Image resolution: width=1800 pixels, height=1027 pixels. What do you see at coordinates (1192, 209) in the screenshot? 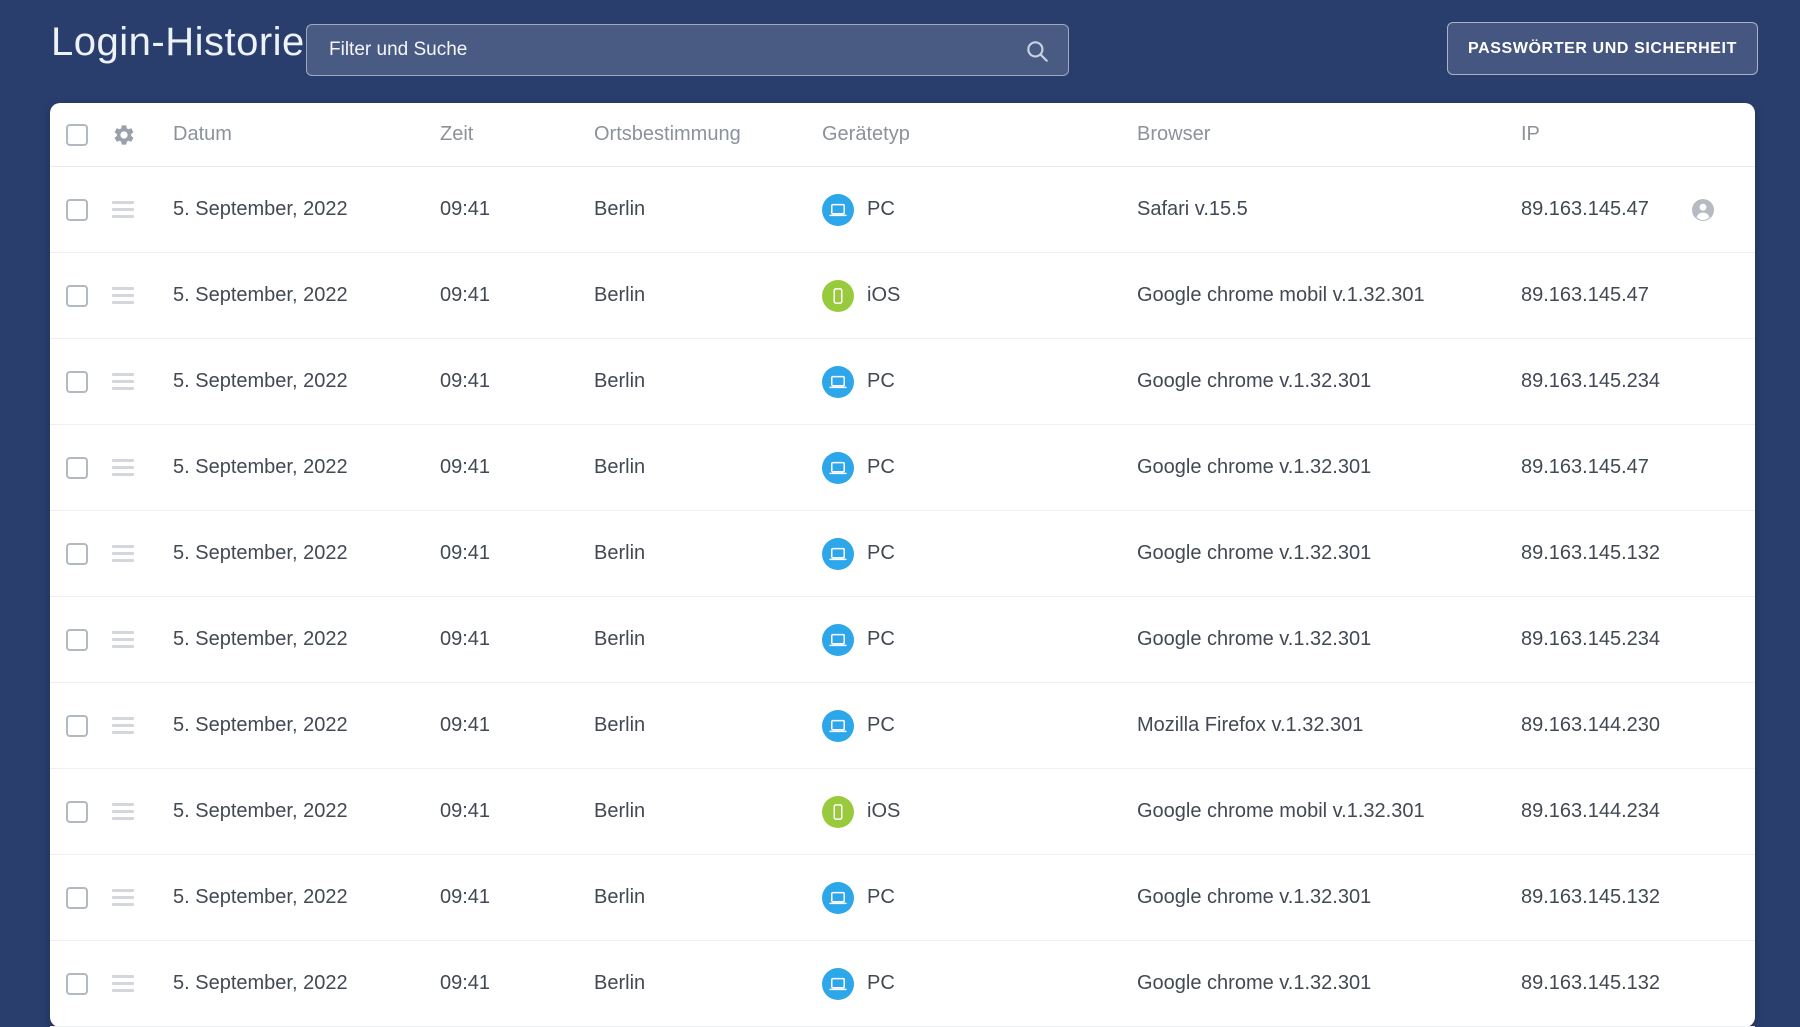
I see `cell-browser: Safari v.15.5` at bounding box center [1192, 209].